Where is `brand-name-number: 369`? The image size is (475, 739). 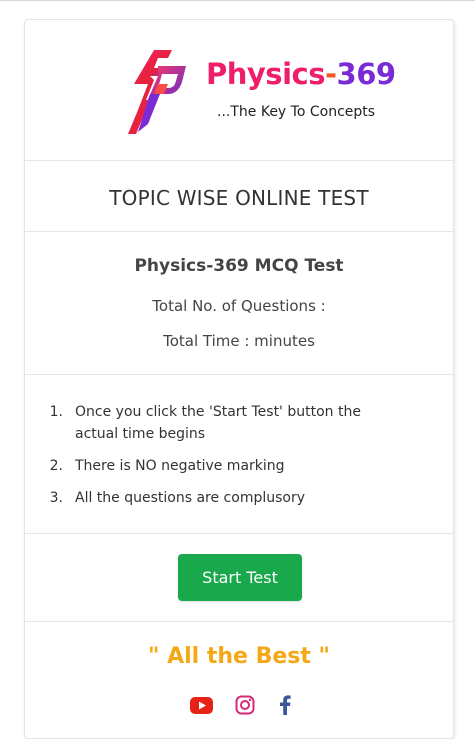 brand-name-number: 369 is located at coordinates (366, 74).